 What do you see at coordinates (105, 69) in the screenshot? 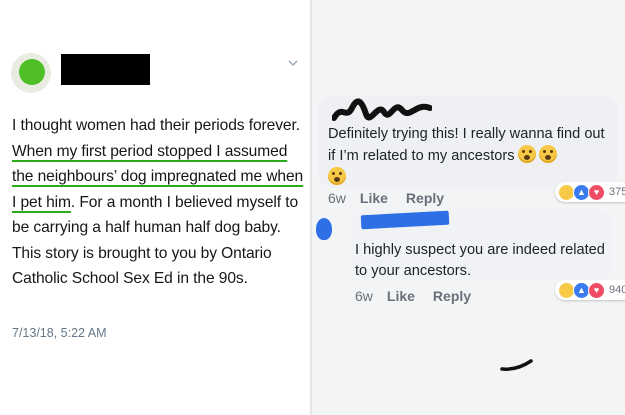
I see `redacted-username` at bounding box center [105, 69].